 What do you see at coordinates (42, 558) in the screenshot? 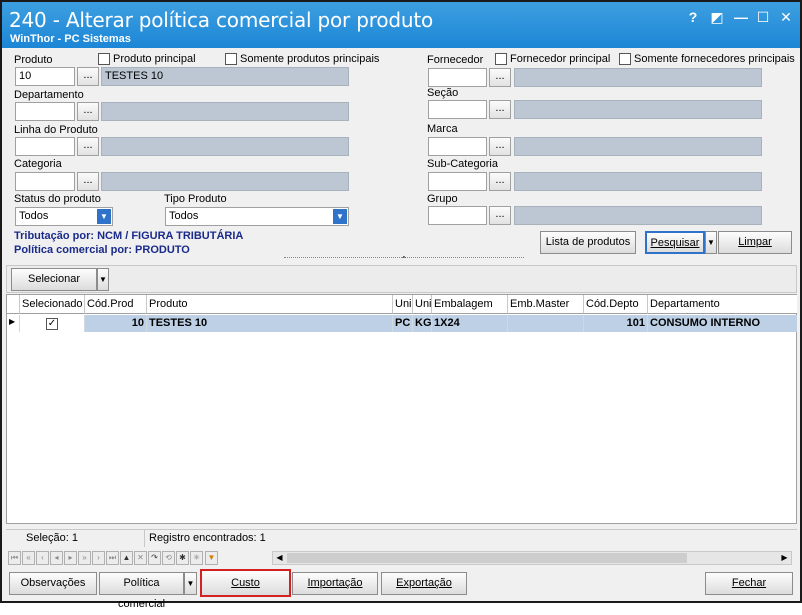
I see `nav-prev-icon: ‹` at bounding box center [42, 558].